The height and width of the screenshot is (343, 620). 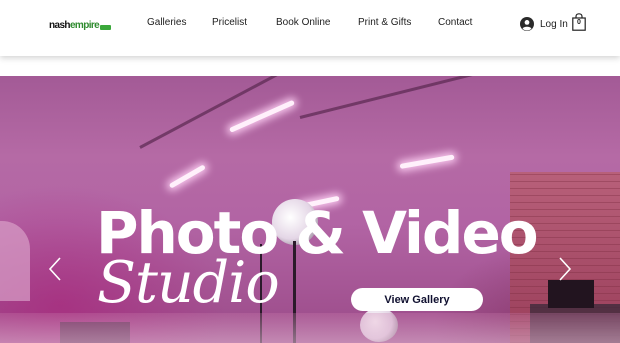 I want to click on logo-primary-text: nash, so click(x=60, y=25).